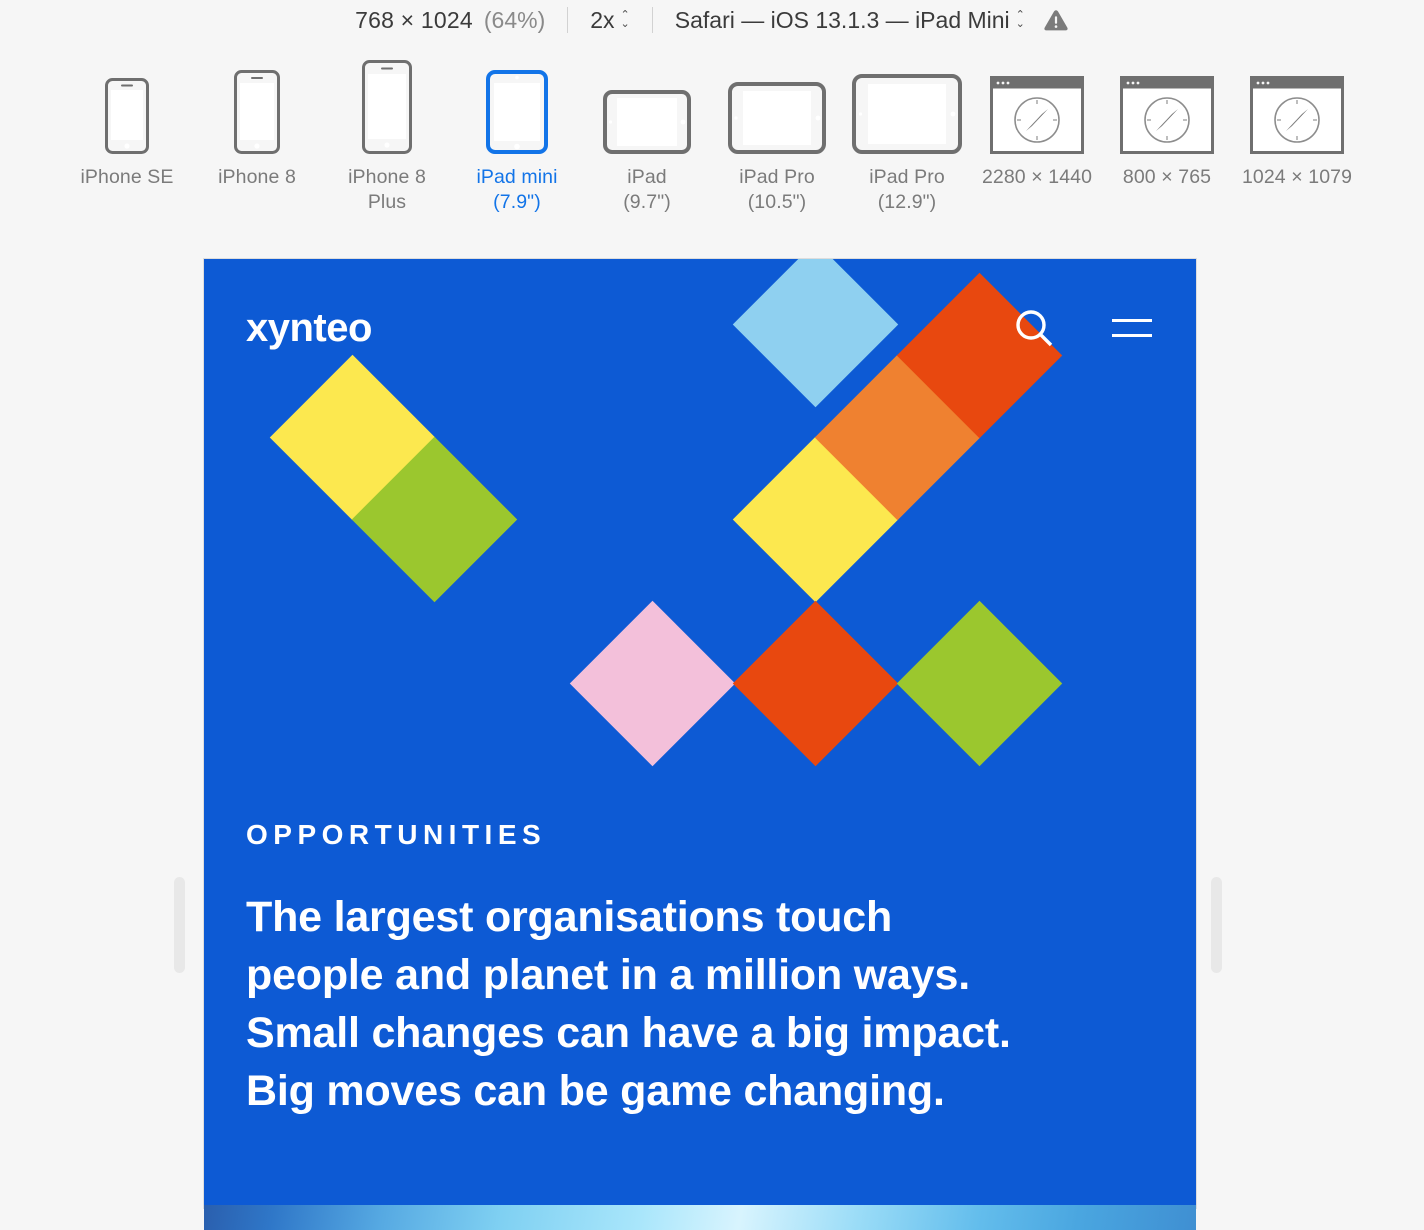 Image resolution: width=1424 pixels, height=1230 pixels. What do you see at coordinates (1216, 925) in the screenshot?
I see `viewport-resize-handle-right` at bounding box center [1216, 925].